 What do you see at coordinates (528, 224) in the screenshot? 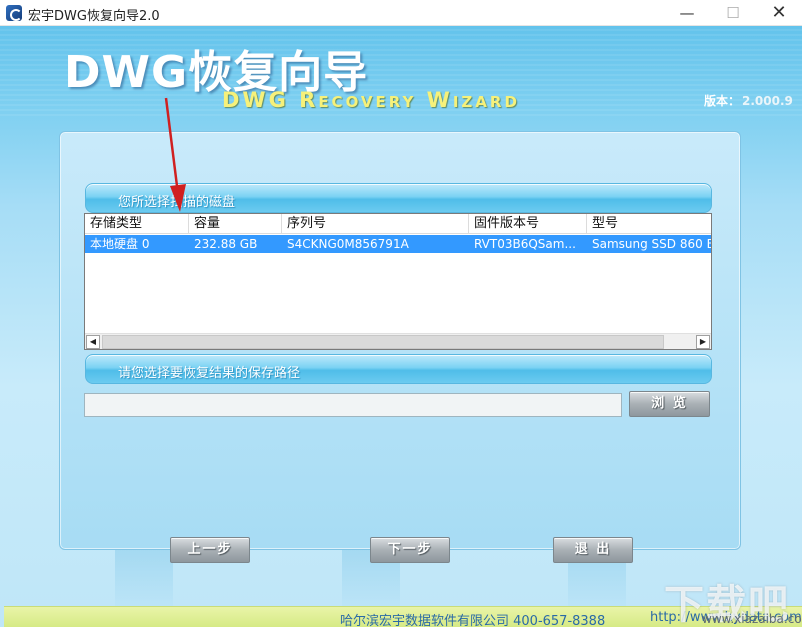
I see `column-firmware: 固件版本号` at bounding box center [528, 224].